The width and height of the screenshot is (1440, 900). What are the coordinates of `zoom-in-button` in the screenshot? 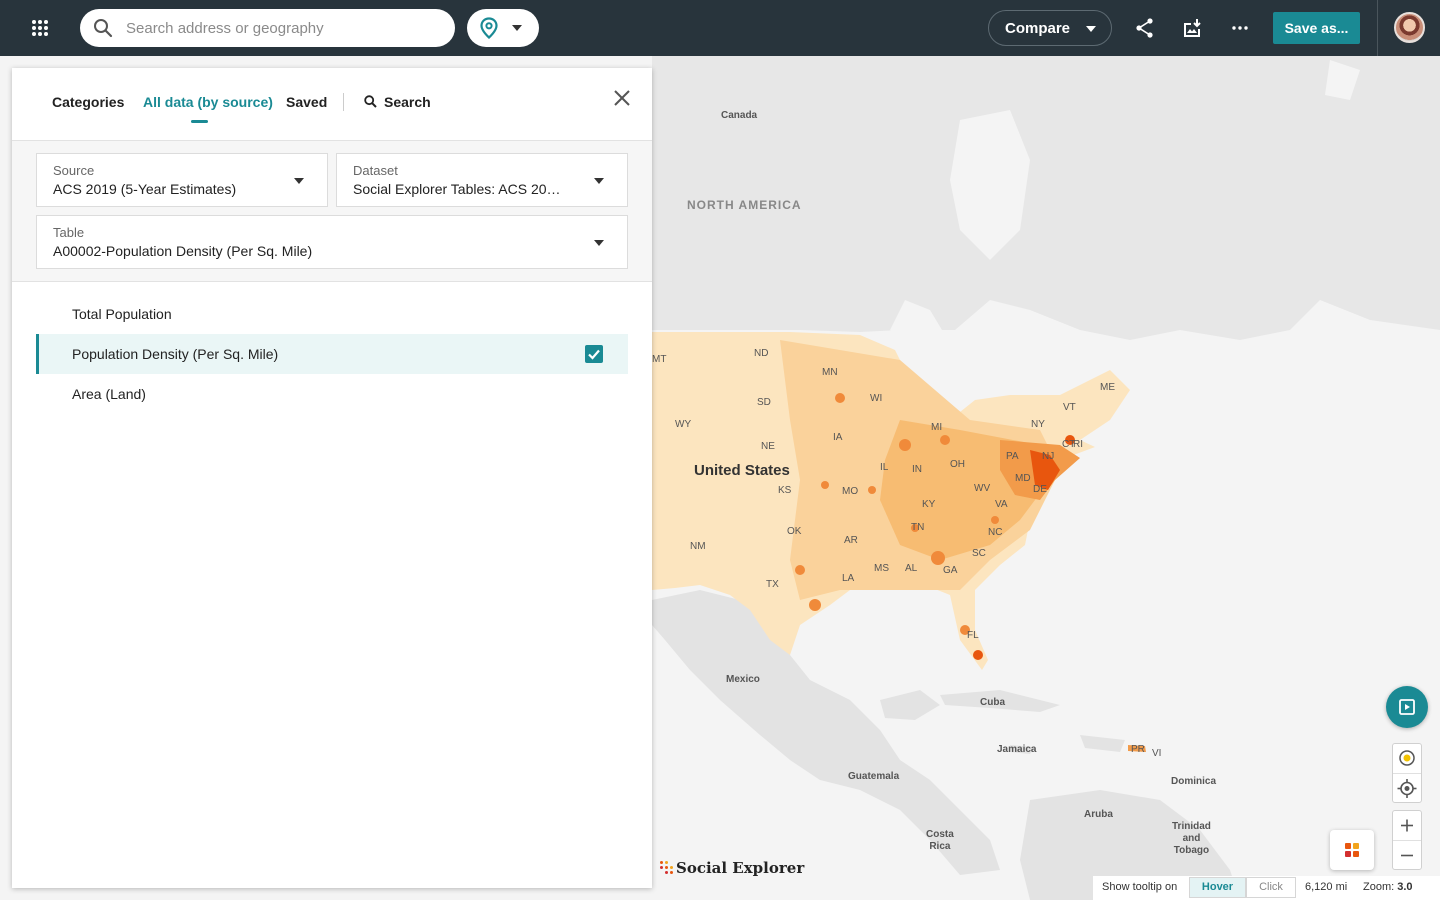 It's located at (1407, 825).